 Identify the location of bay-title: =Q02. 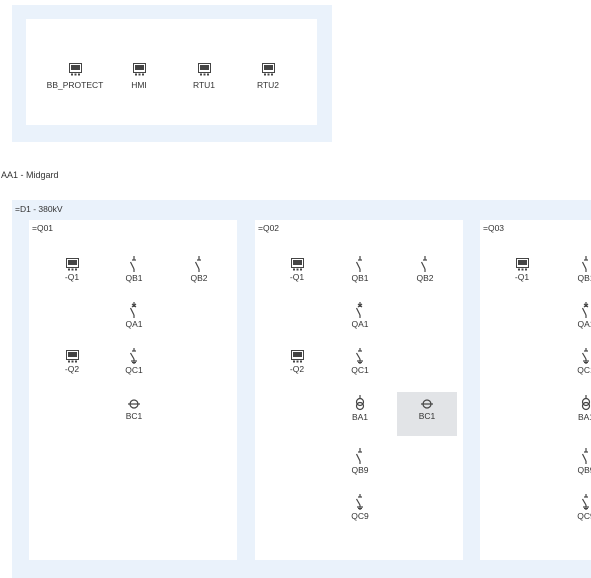
(269, 228).